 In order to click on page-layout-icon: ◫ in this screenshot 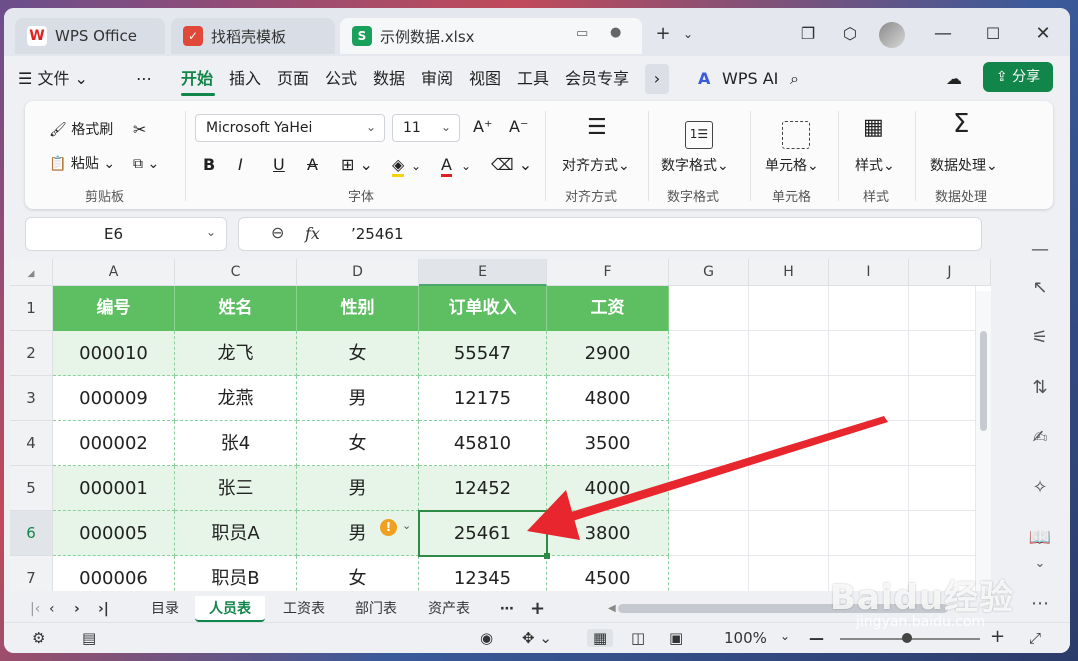, I will do `click(638, 638)`.